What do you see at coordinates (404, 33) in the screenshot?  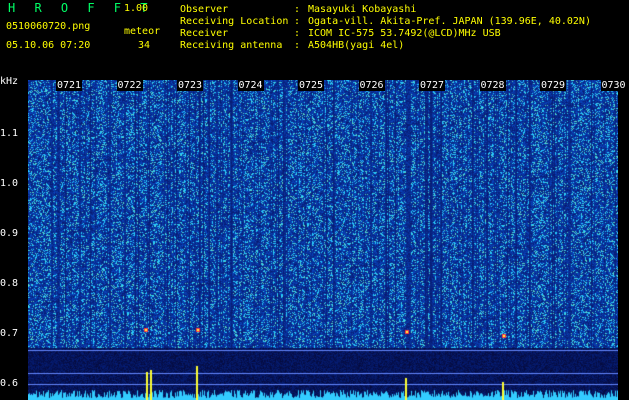 I see `info-value: ICOM IC-575 53.7492(@LCD)MHz USB` at bounding box center [404, 33].